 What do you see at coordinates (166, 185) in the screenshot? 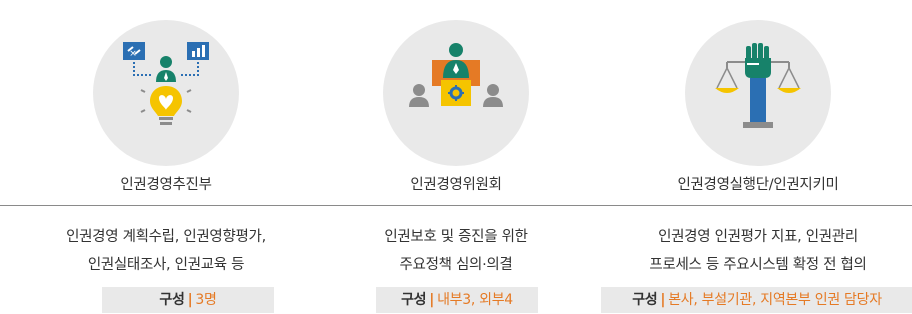
I see `column-title: 인권경영추진부` at bounding box center [166, 185].